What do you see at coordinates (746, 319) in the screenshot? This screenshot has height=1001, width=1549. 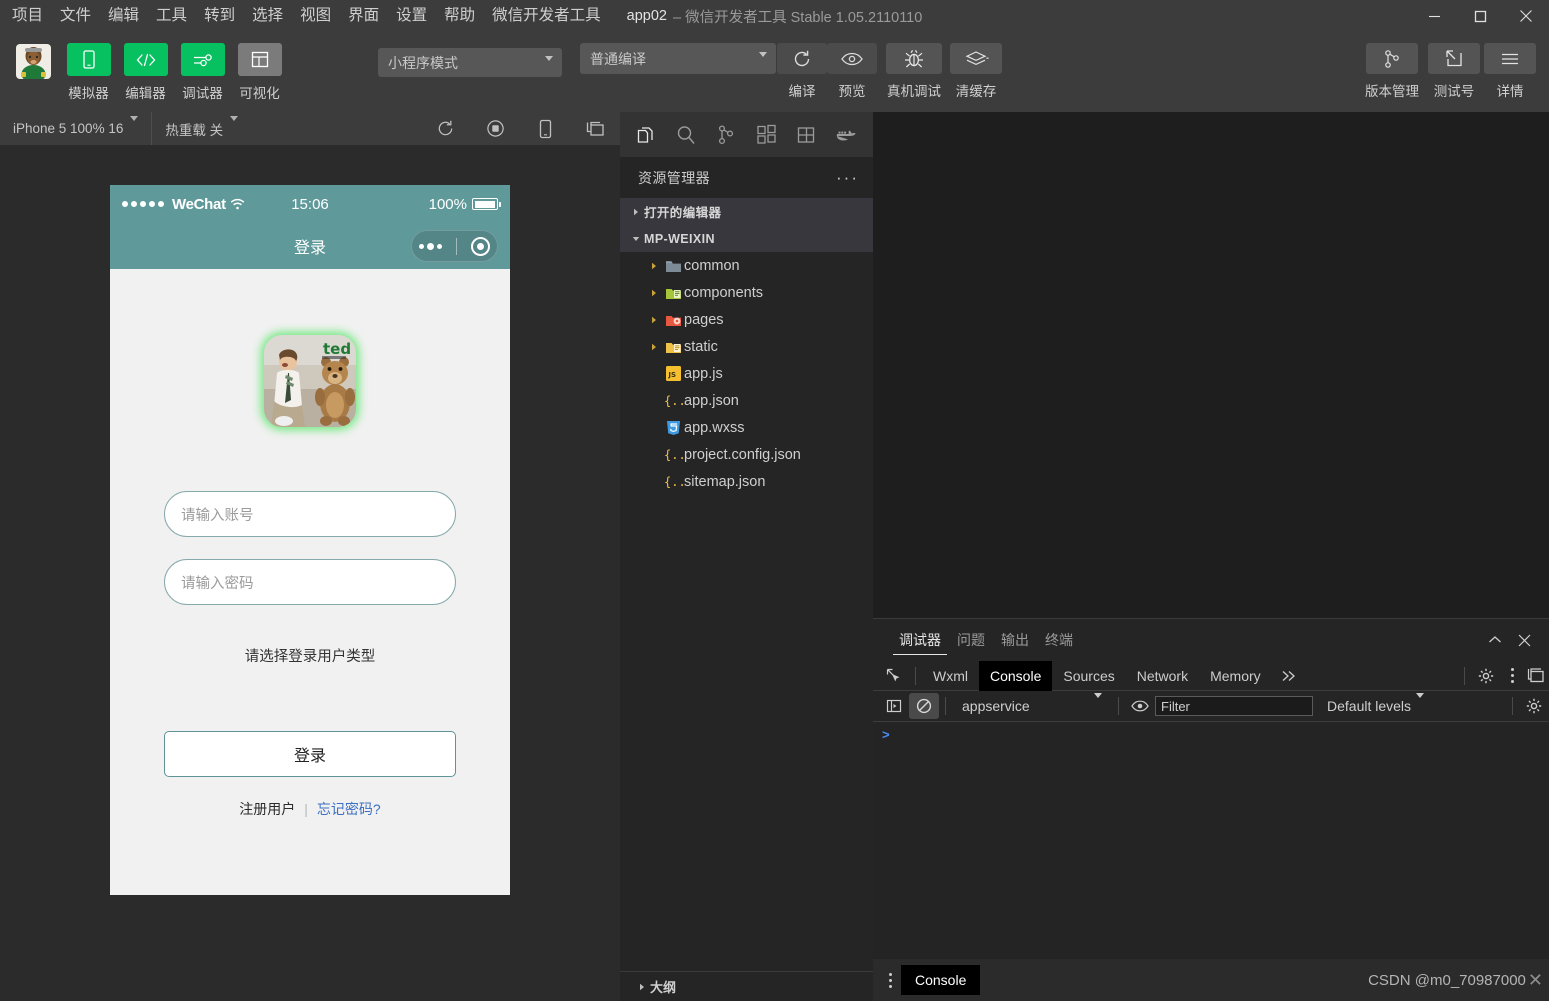 I see `tree-item-pages: pages` at bounding box center [746, 319].